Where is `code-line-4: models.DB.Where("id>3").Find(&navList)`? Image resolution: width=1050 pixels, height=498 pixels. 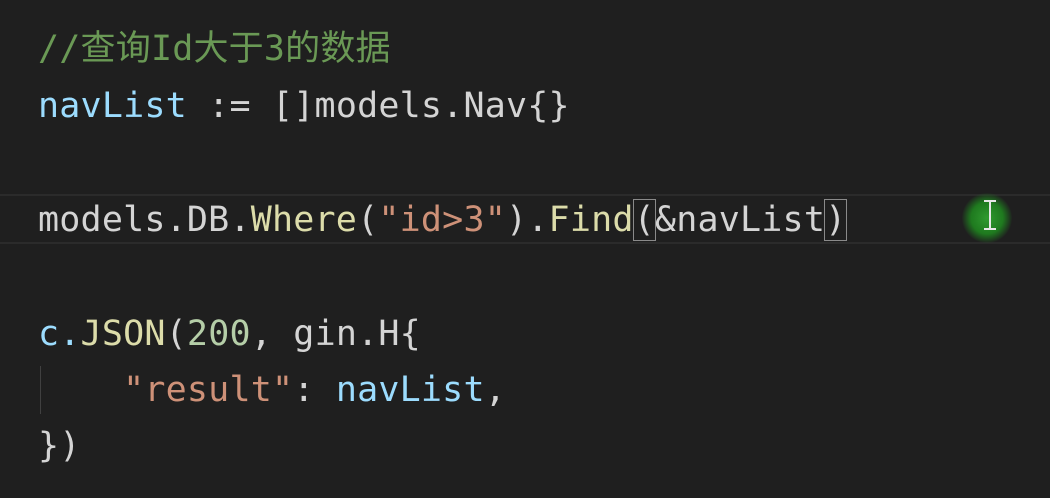 code-line-4: models.DB.Where("id>3").Find(&navList) is located at coordinates (443, 220).